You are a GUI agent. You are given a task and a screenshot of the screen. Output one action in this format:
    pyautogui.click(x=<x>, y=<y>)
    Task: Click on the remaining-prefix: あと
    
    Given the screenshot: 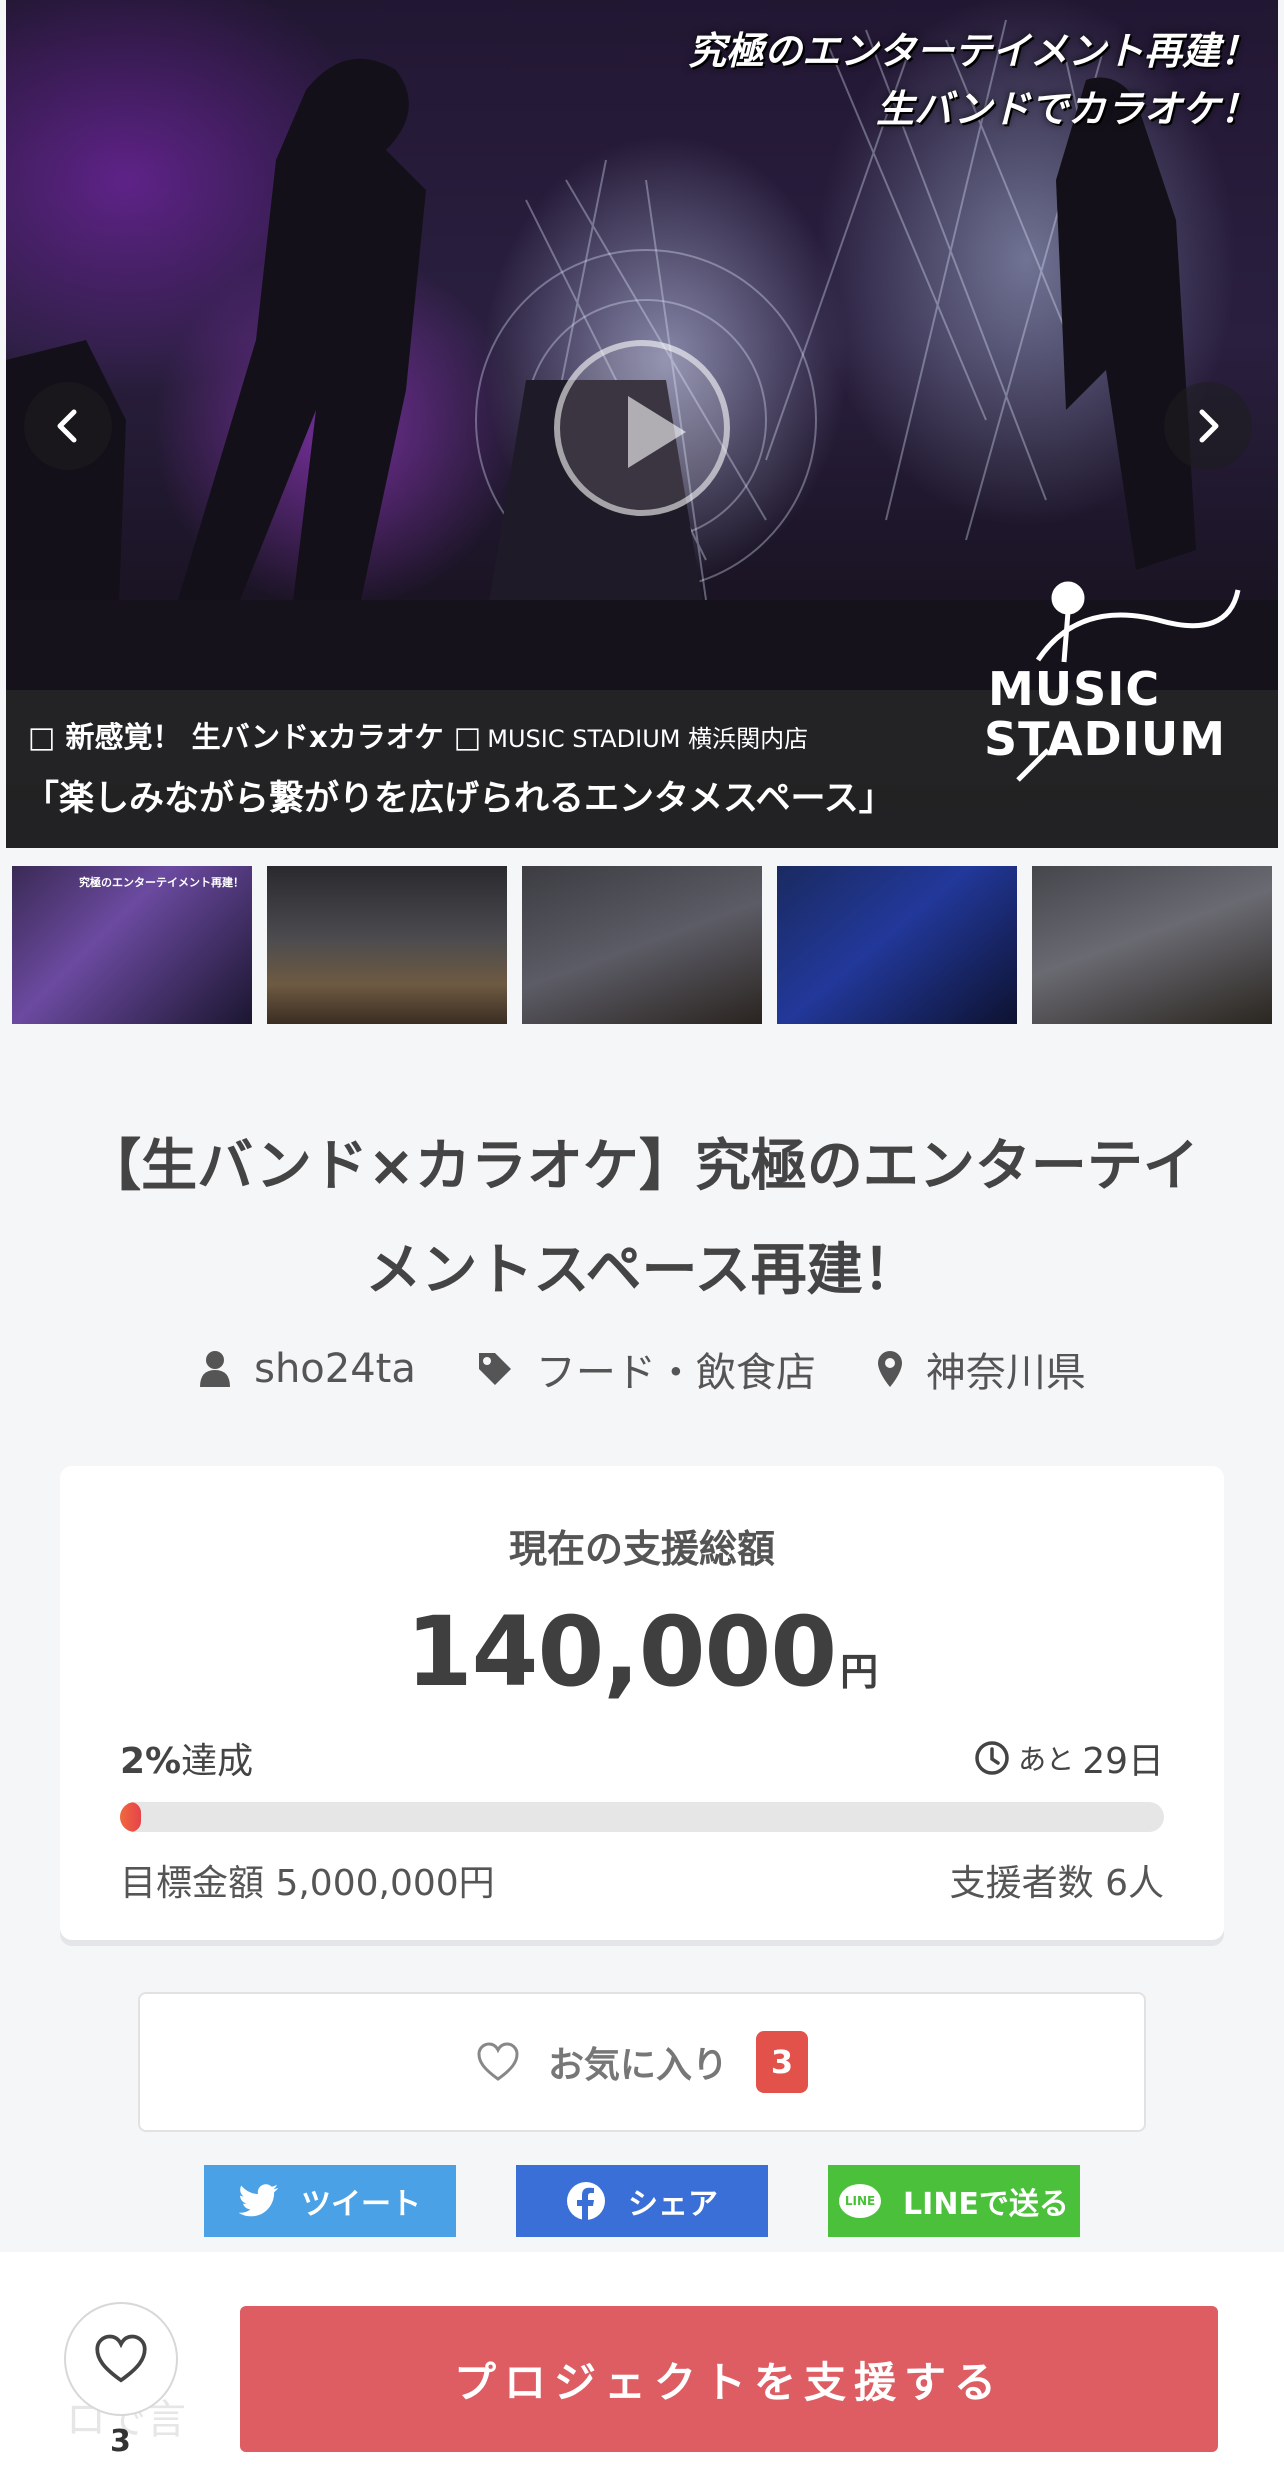 What is the action you would take?
    pyautogui.click(x=1046, y=1759)
    